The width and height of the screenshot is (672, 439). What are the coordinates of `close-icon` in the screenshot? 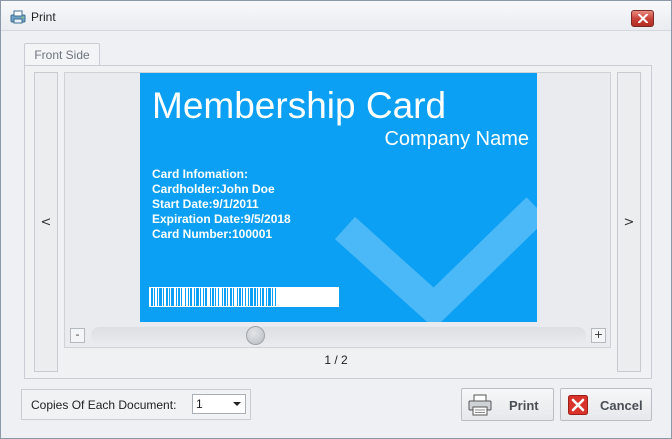 It's located at (642, 18).